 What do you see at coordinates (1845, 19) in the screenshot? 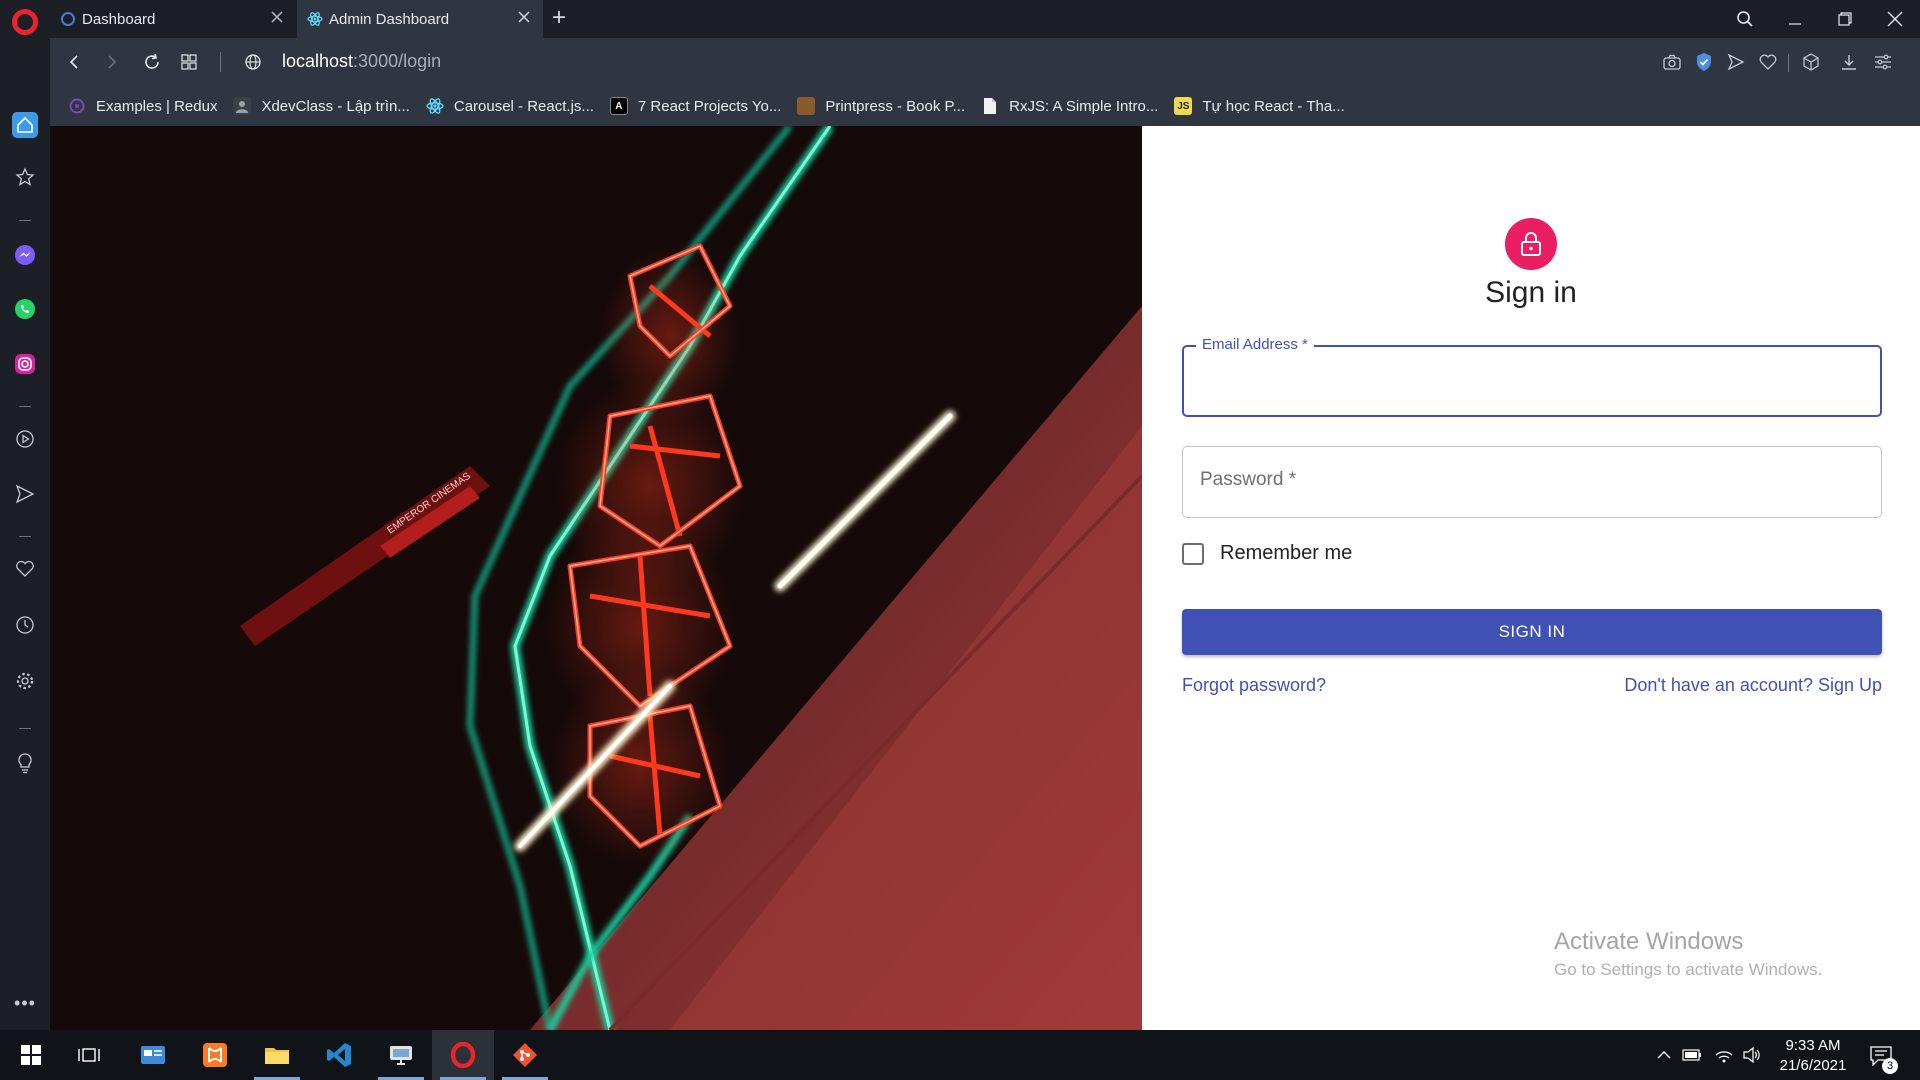
I see `restore-button` at bounding box center [1845, 19].